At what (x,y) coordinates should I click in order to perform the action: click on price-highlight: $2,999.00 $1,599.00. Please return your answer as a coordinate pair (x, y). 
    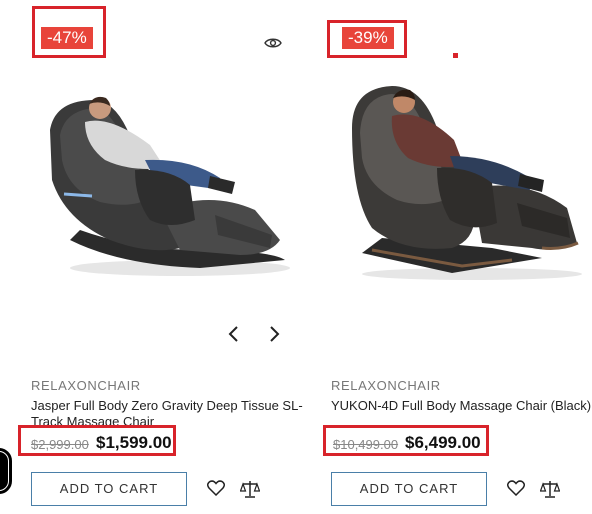
    Looking at the image, I should click on (97, 440).